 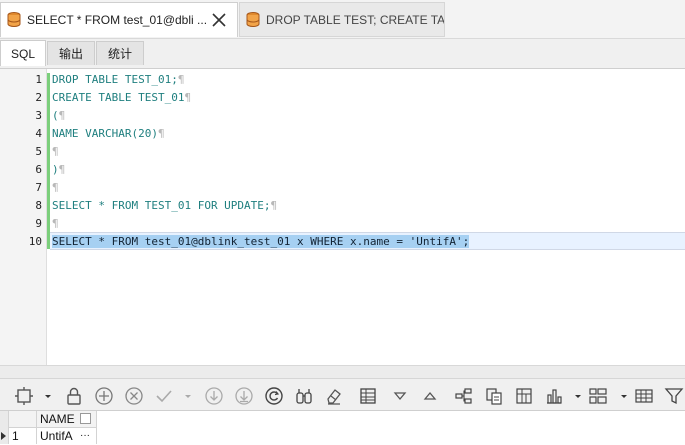 I want to click on column-header-name: NAME, so click(x=57, y=419).